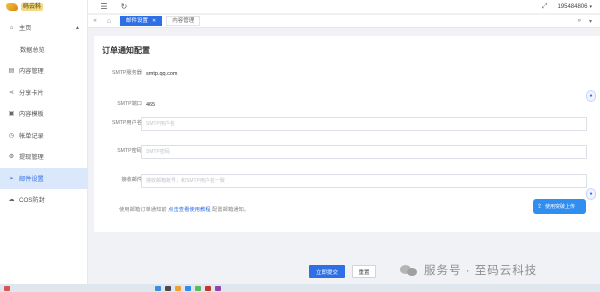 This screenshot has width=600, height=292. Describe the element at coordinates (32, 201) in the screenshot. I see `sidebar-item-label: COS防封` at that location.